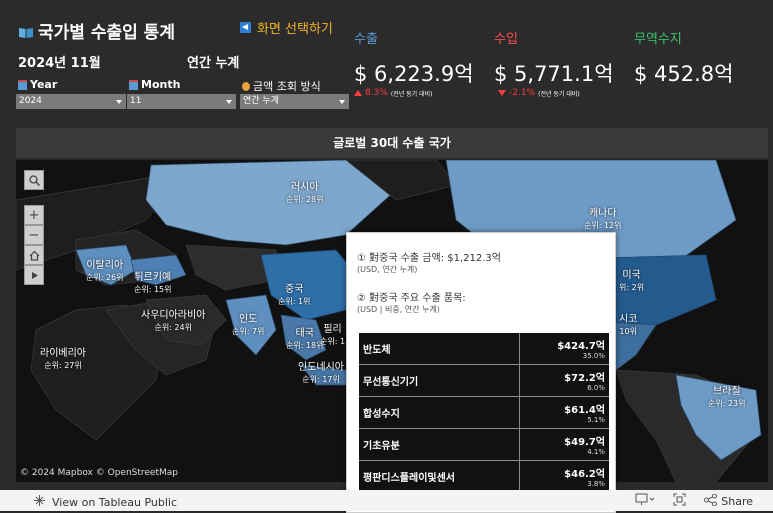 The image size is (773, 513). I want to click on table-row: 평판디스플레이및센서 $46.2억 3.8%, so click(484, 476).